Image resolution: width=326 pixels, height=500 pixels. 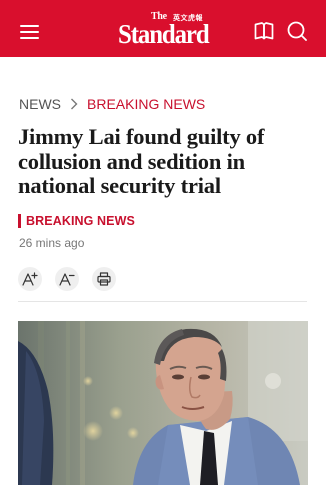 I want to click on category-tag: BREAKING NEWS, so click(x=76, y=221).